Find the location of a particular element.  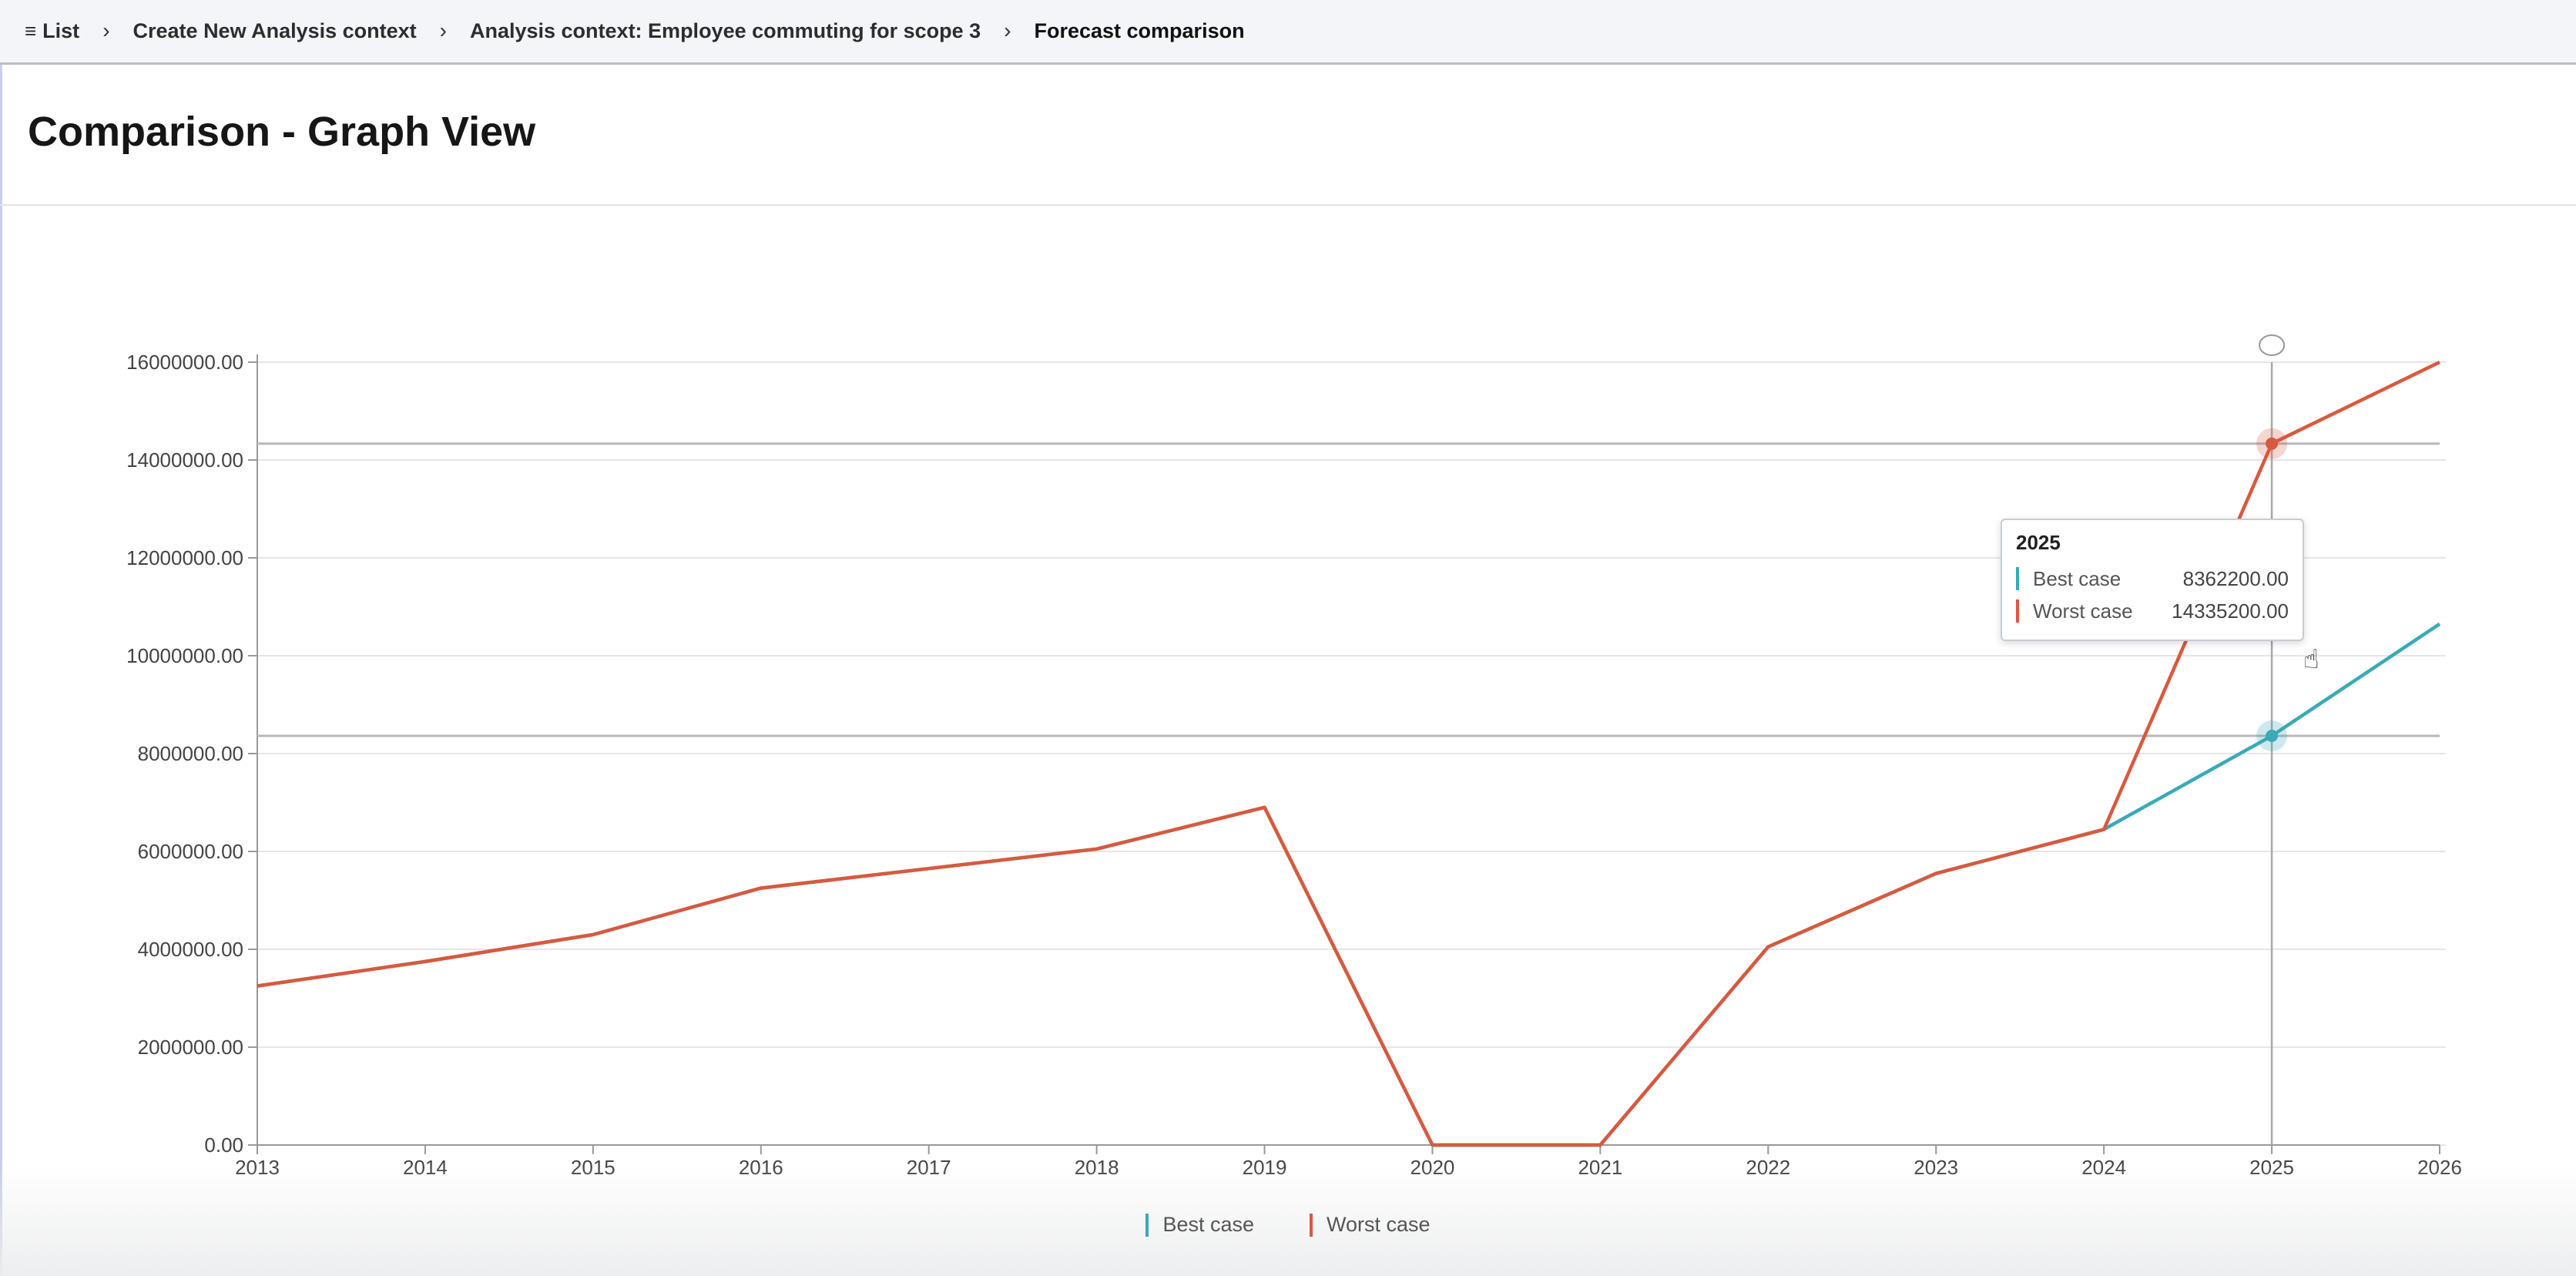

tooltip-row-best: Best case 8362200.00 is located at coordinates (2152, 578).